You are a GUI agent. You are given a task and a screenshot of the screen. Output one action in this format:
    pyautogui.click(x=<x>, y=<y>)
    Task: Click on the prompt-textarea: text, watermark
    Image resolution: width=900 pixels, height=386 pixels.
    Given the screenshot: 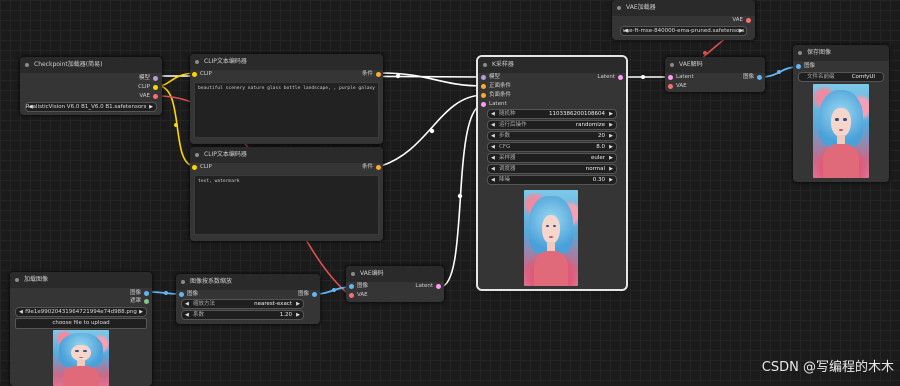 What is the action you would take?
    pyautogui.click(x=286, y=205)
    